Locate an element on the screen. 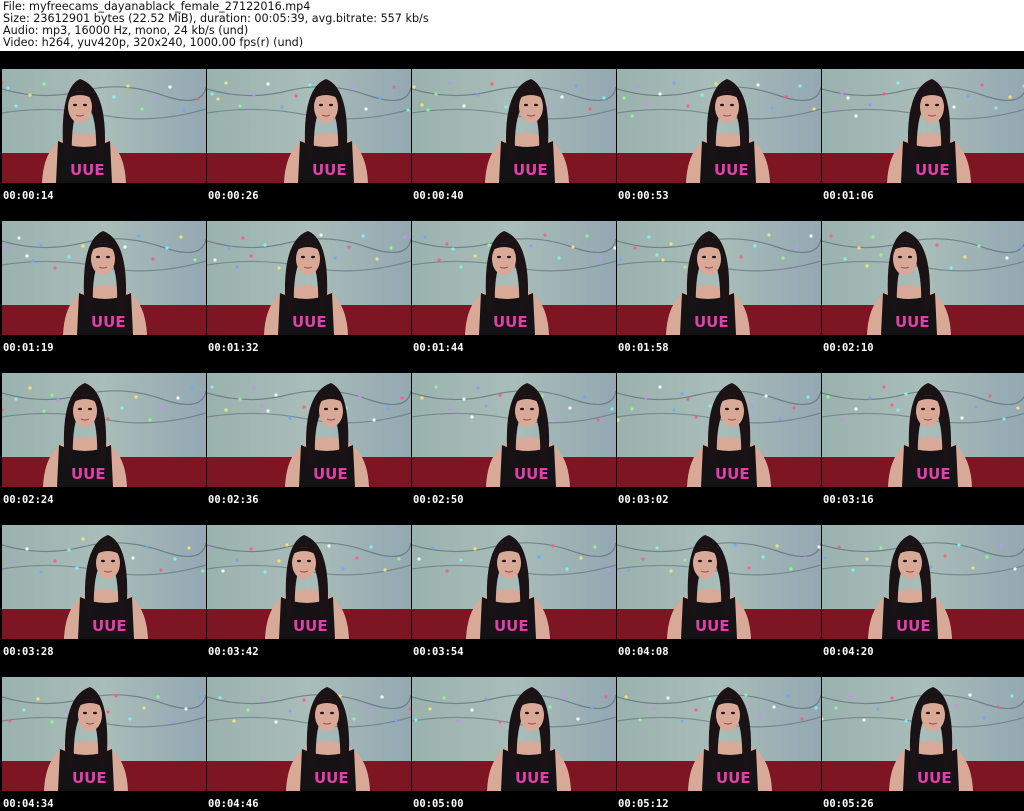 Image resolution: width=1024 pixels, height=811 pixels. frame-cell: UUE 00:02:10 is located at coordinates (923, 279).